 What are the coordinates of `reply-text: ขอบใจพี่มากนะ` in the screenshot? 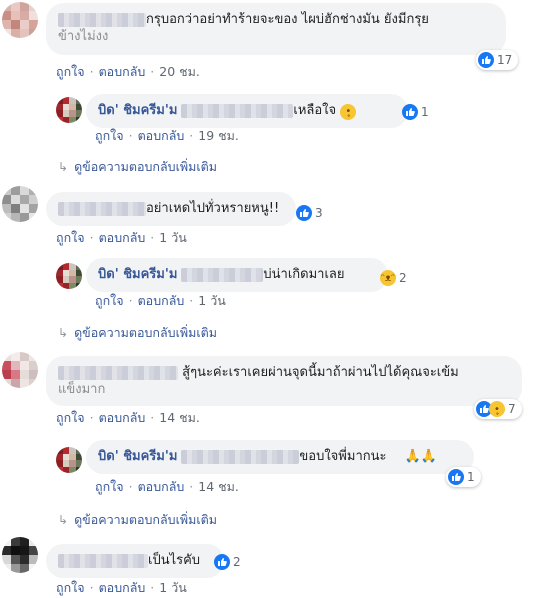 It's located at (343, 456).